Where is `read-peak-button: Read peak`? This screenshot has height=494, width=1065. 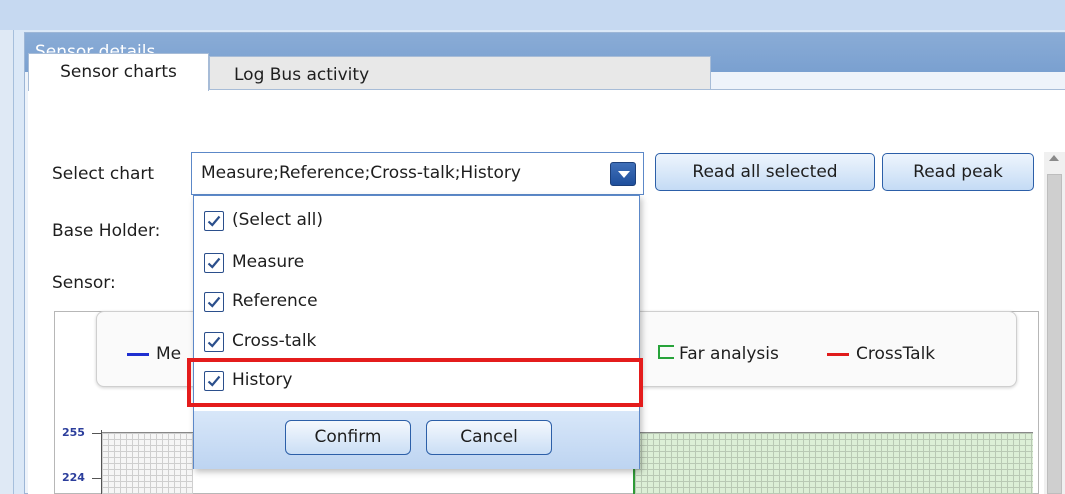 read-peak-button: Read peak is located at coordinates (958, 172).